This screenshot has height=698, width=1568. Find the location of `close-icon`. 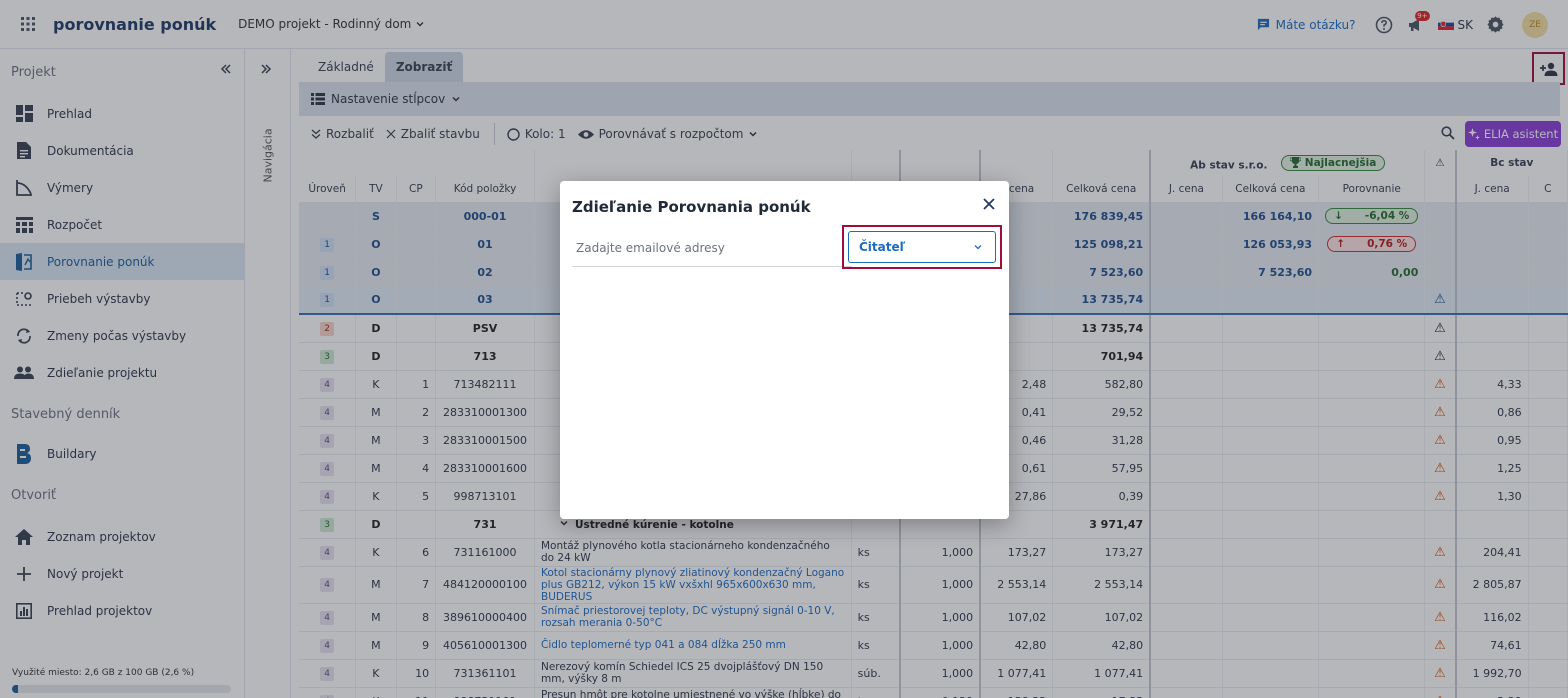

close-icon is located at coordinates (989, 204).